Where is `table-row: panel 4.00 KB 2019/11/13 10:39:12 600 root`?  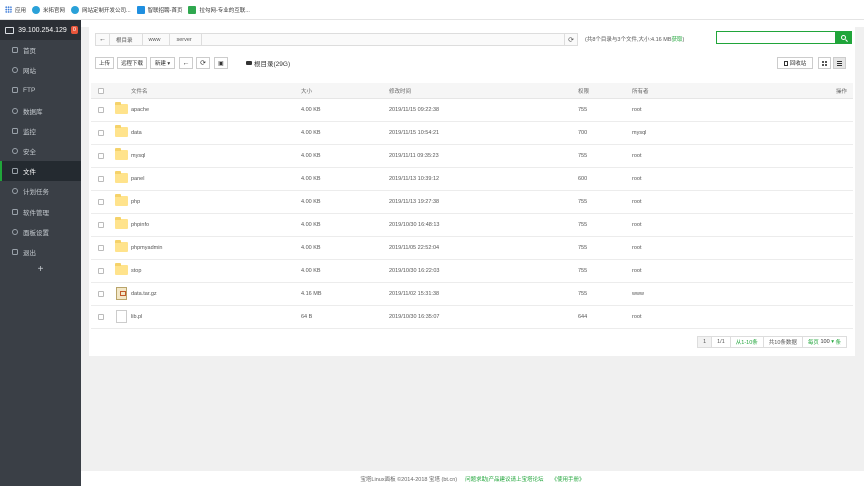
table-row: panel 4.00 KB 2019/11/13 10:39:12 600 root is located at coordinates (472, 179).